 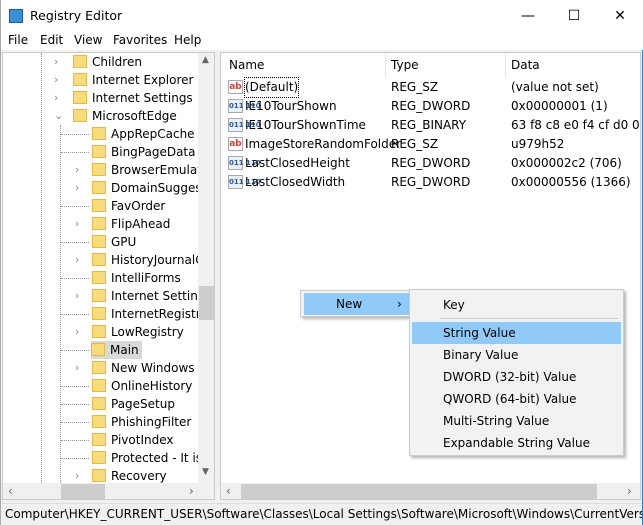 I want to click on tree-node: HistoryJournalCertificate, so click(x=153, y=260).